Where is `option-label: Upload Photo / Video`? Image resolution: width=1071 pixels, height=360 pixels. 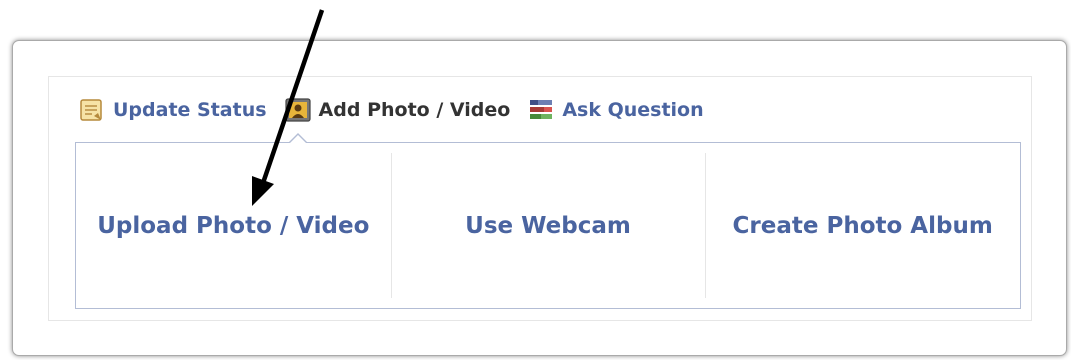
option-label: Upload Photo / Video is located at coordinates (233, 225).